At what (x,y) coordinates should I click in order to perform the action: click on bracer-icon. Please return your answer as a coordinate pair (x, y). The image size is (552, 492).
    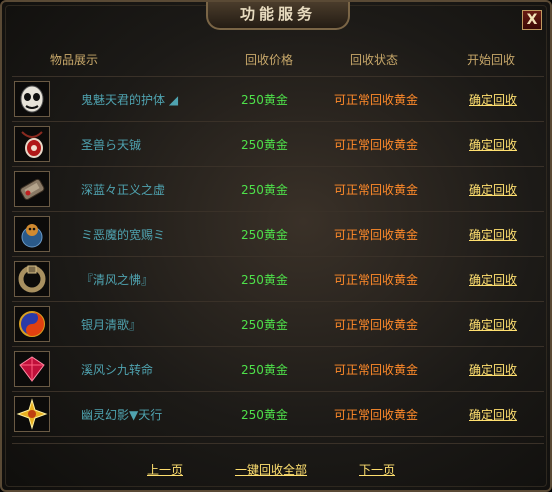
    Looking at the image, I should click on (32, 189).